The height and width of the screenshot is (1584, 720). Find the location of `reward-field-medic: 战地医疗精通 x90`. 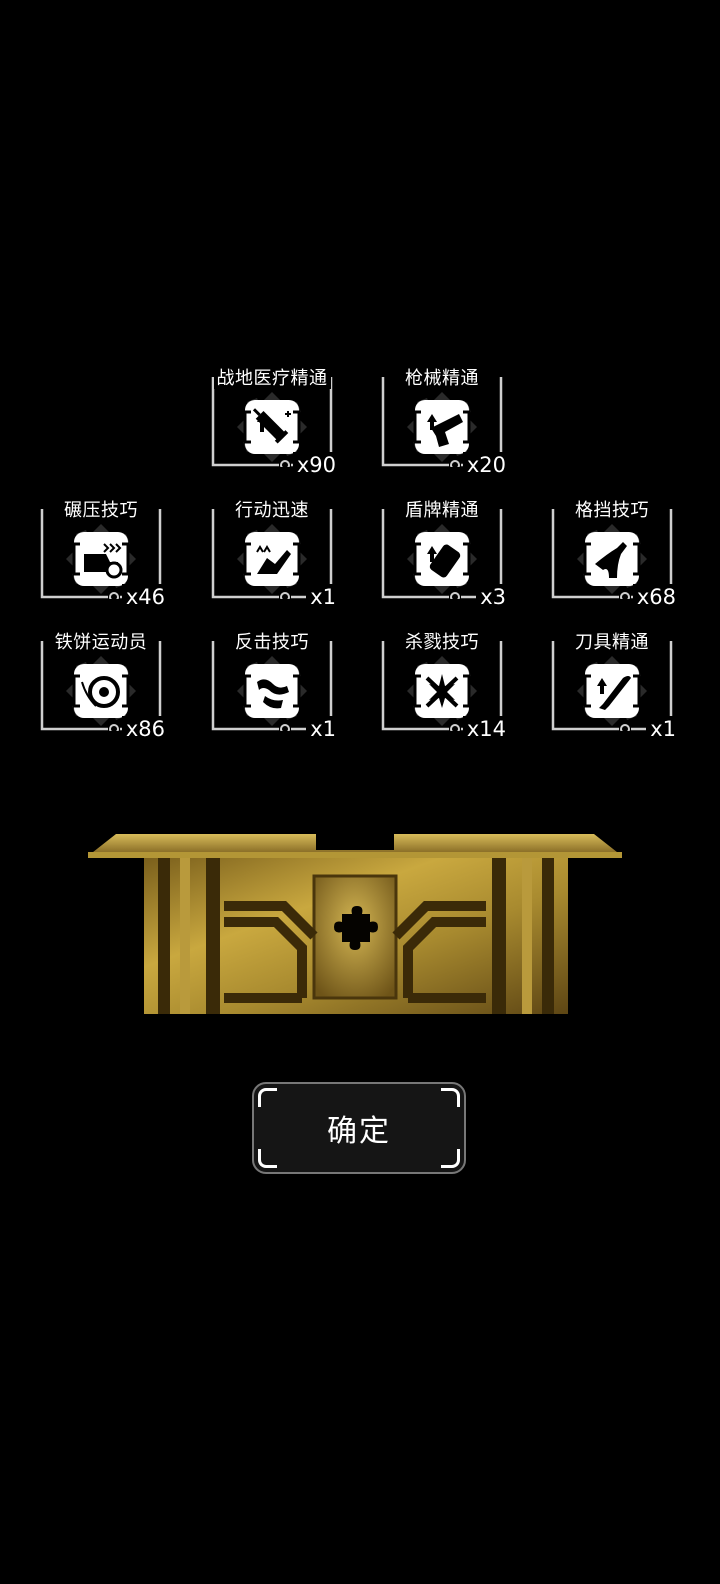

reward-field-medic: 战地医疗精通 x90 is located at coordinates (272, 423).